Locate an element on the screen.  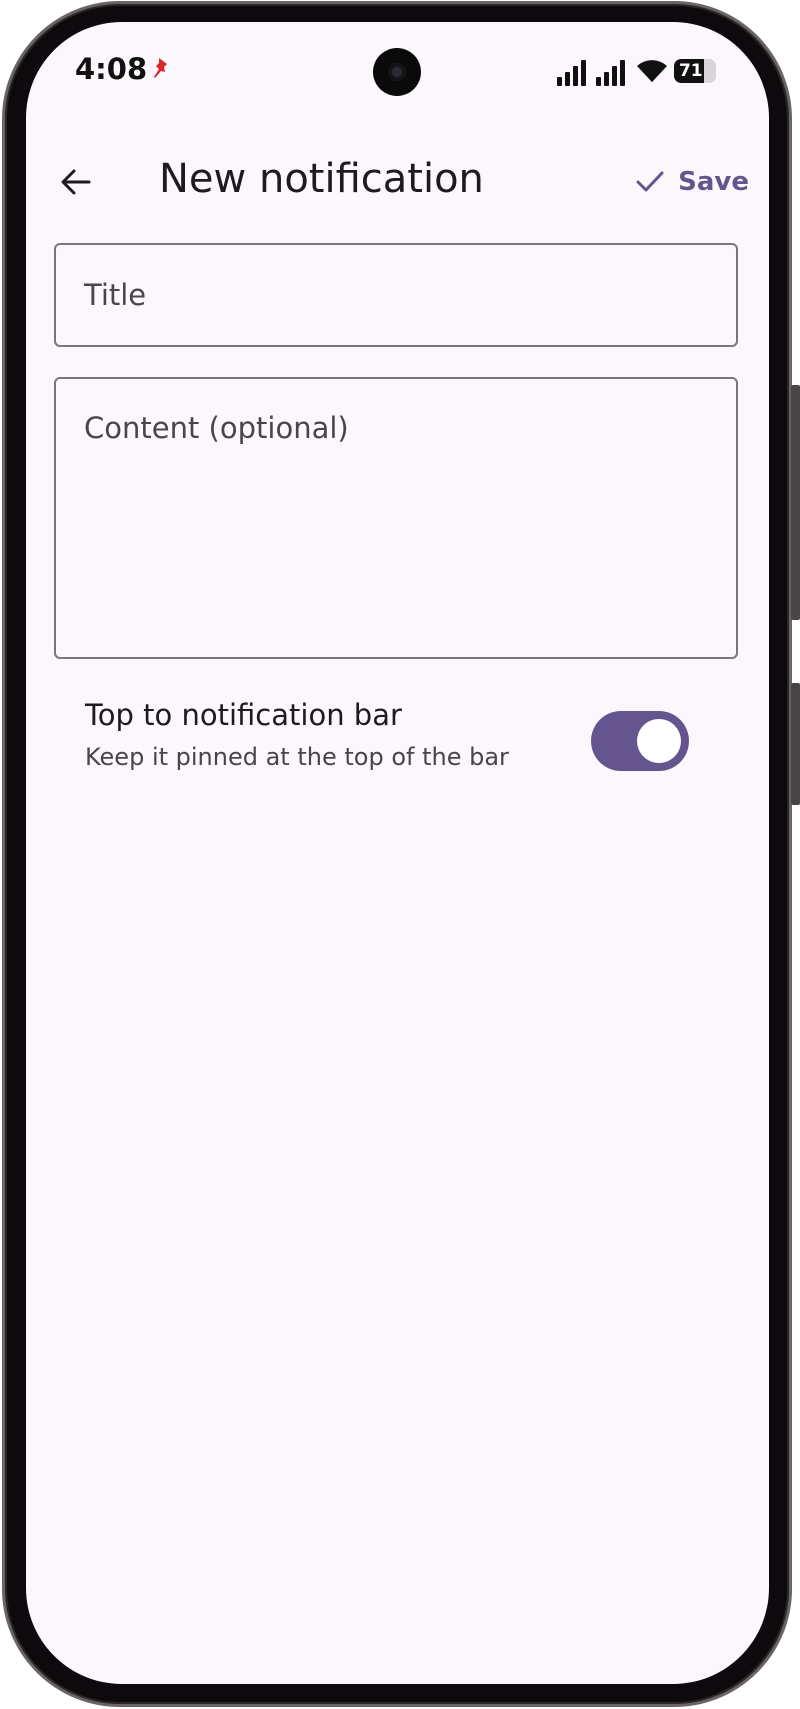
status-time: 4:08 is located at coordinates (111, 69).